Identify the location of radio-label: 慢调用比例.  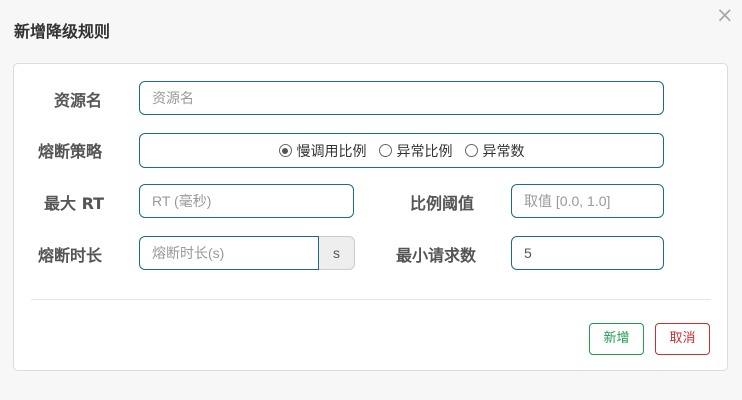
(331, 151).